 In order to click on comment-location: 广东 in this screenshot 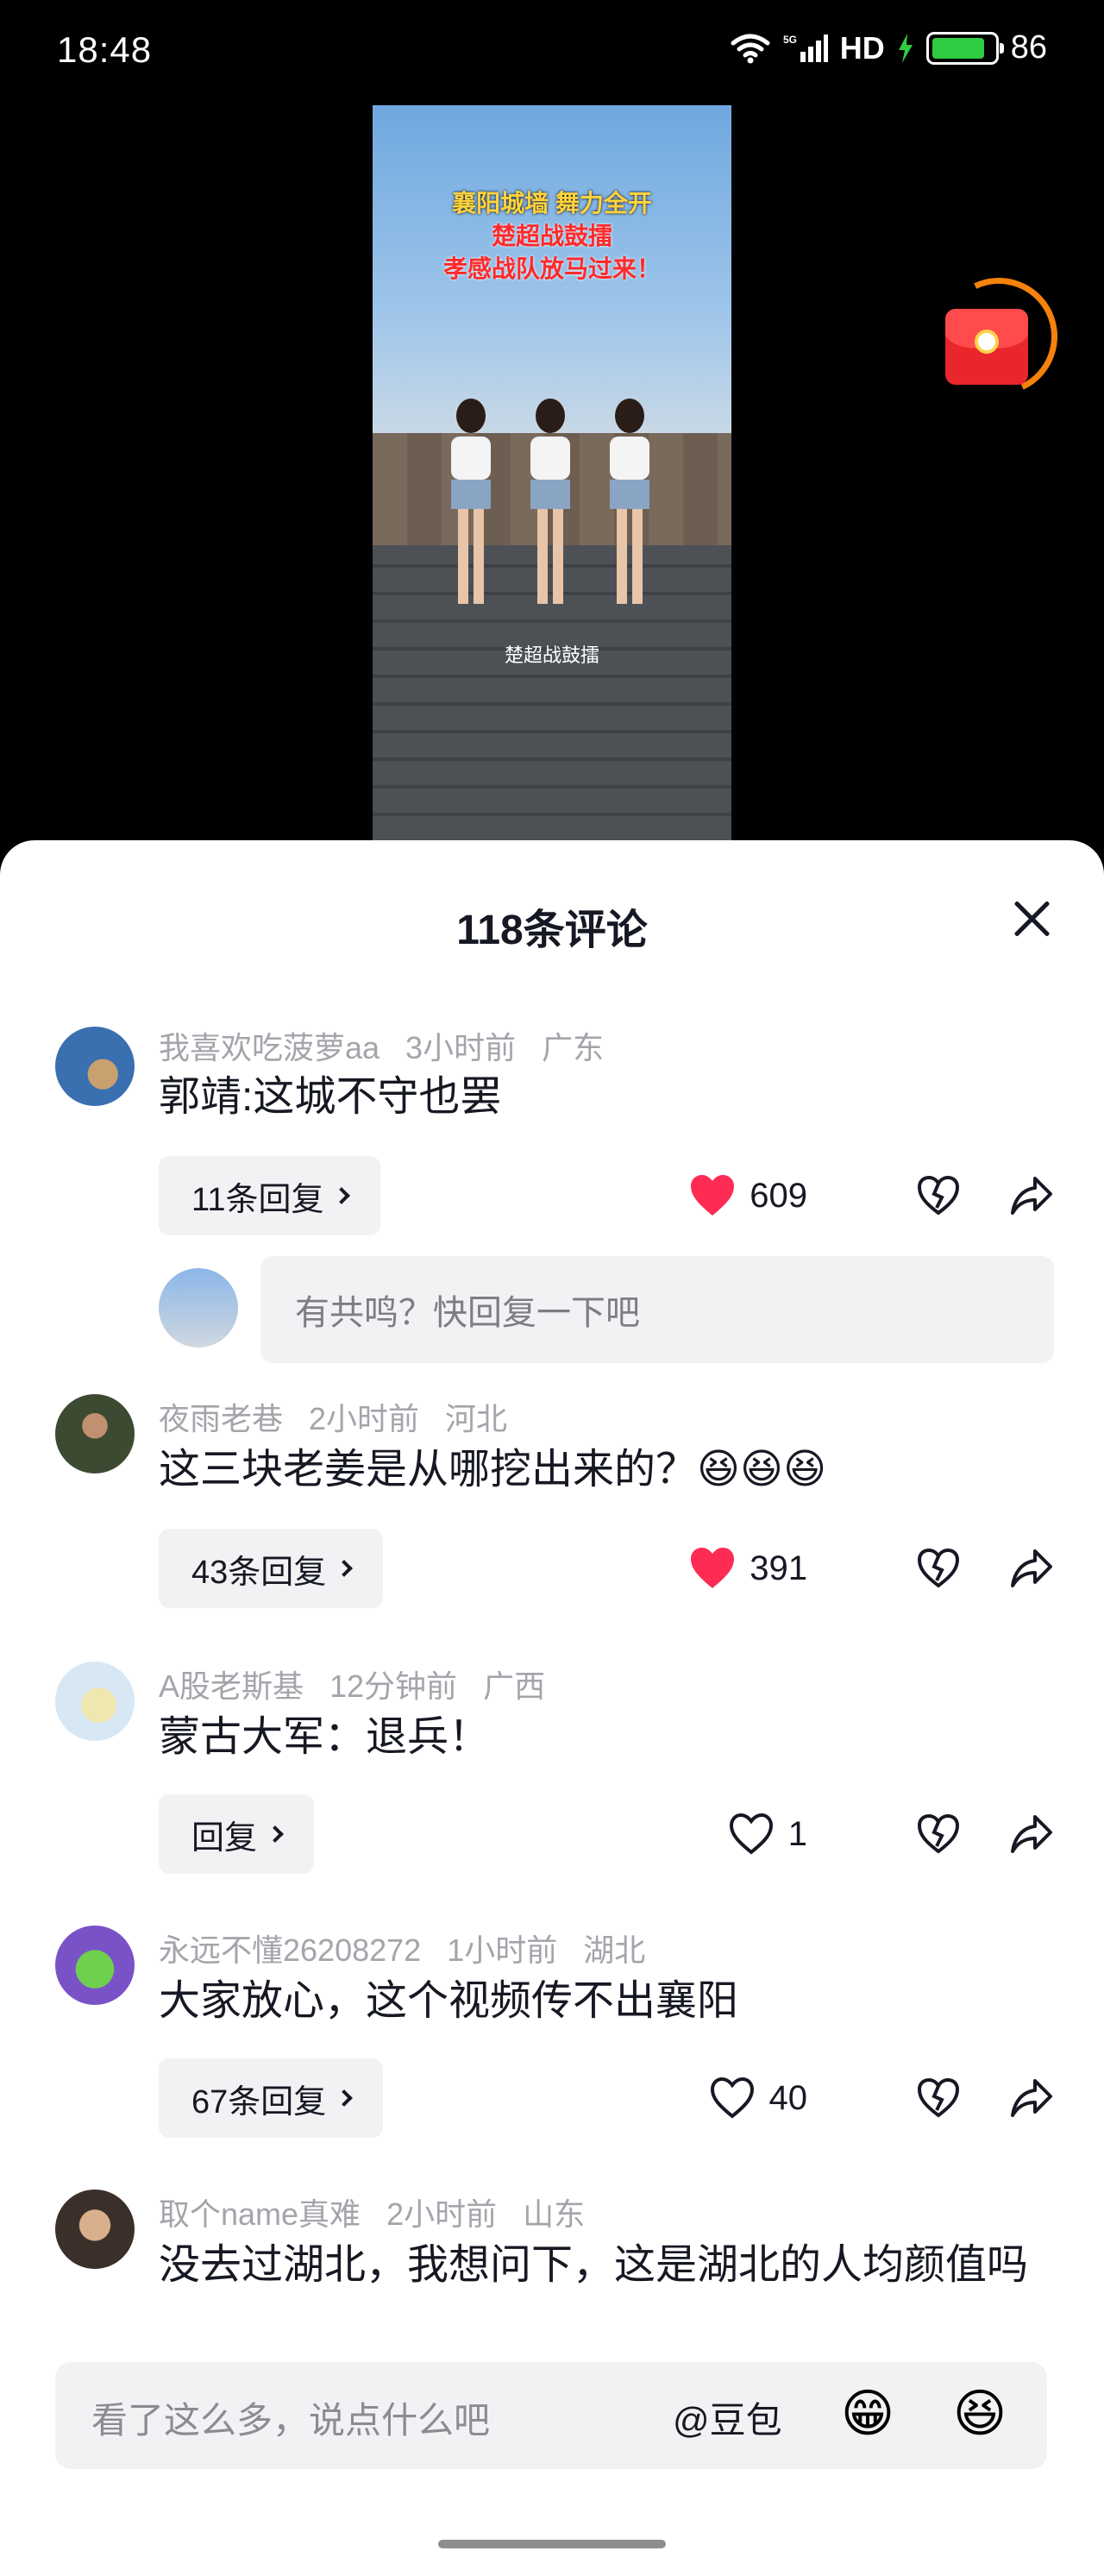, I will do `click(574, 1047)`.